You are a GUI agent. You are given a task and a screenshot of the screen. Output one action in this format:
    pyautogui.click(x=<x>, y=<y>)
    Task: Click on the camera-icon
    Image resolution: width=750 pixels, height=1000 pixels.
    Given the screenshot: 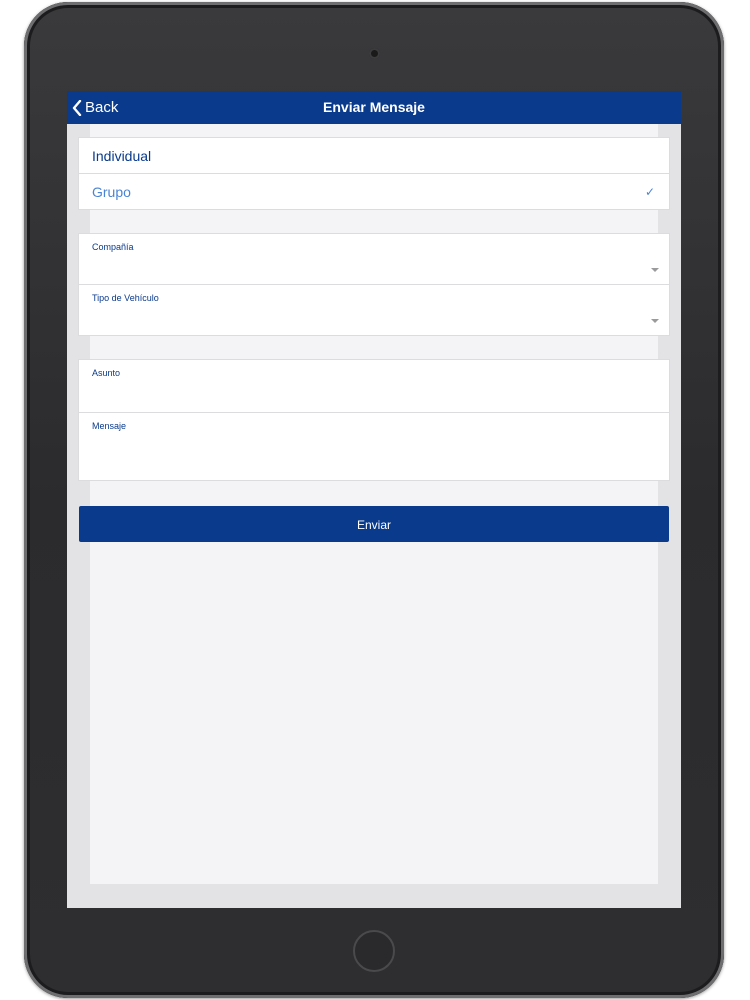 What is the action you would take?
    pyautogui.click(x=374, y=53)
    